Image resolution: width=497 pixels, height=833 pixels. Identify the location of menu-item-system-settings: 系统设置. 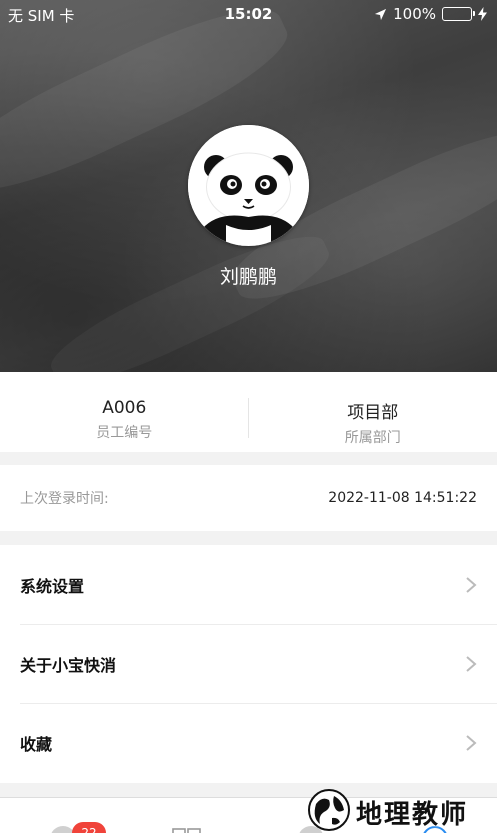
(248, 584).